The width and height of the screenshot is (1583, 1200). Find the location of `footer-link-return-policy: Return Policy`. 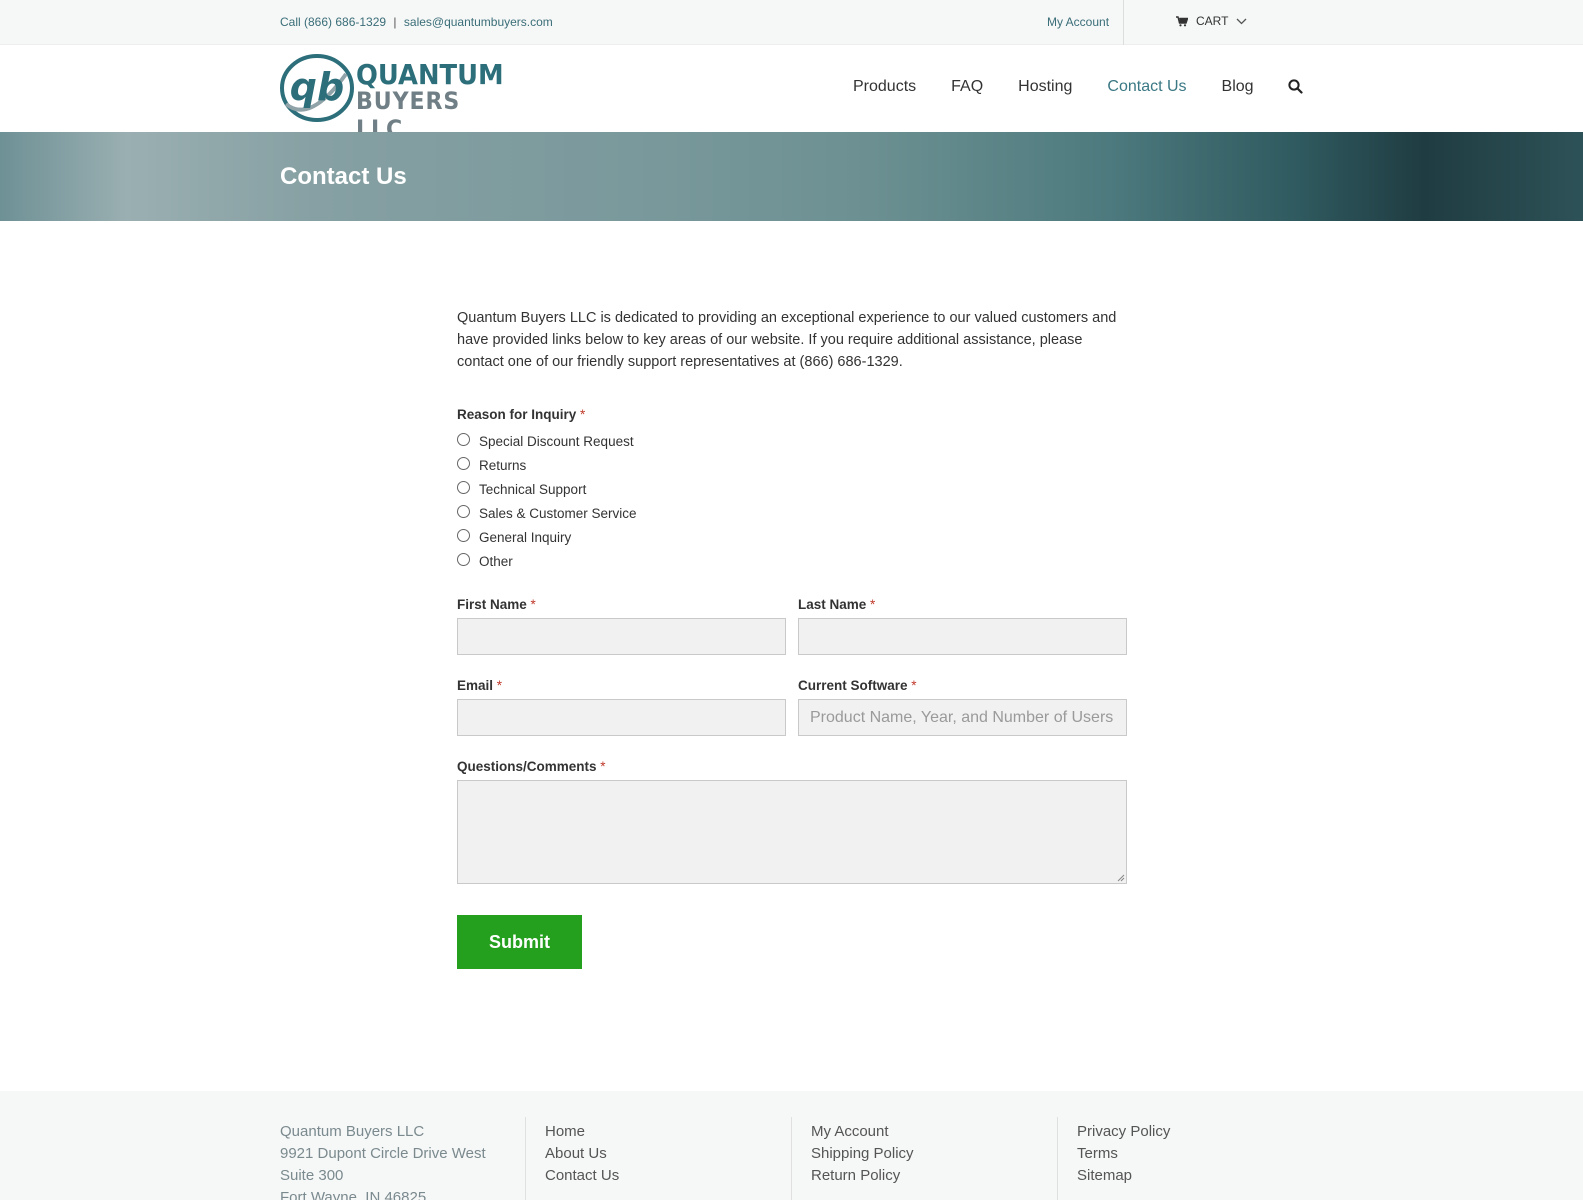

footer-link-return-policy: Return Policy is located at coordinates (862, 1176).